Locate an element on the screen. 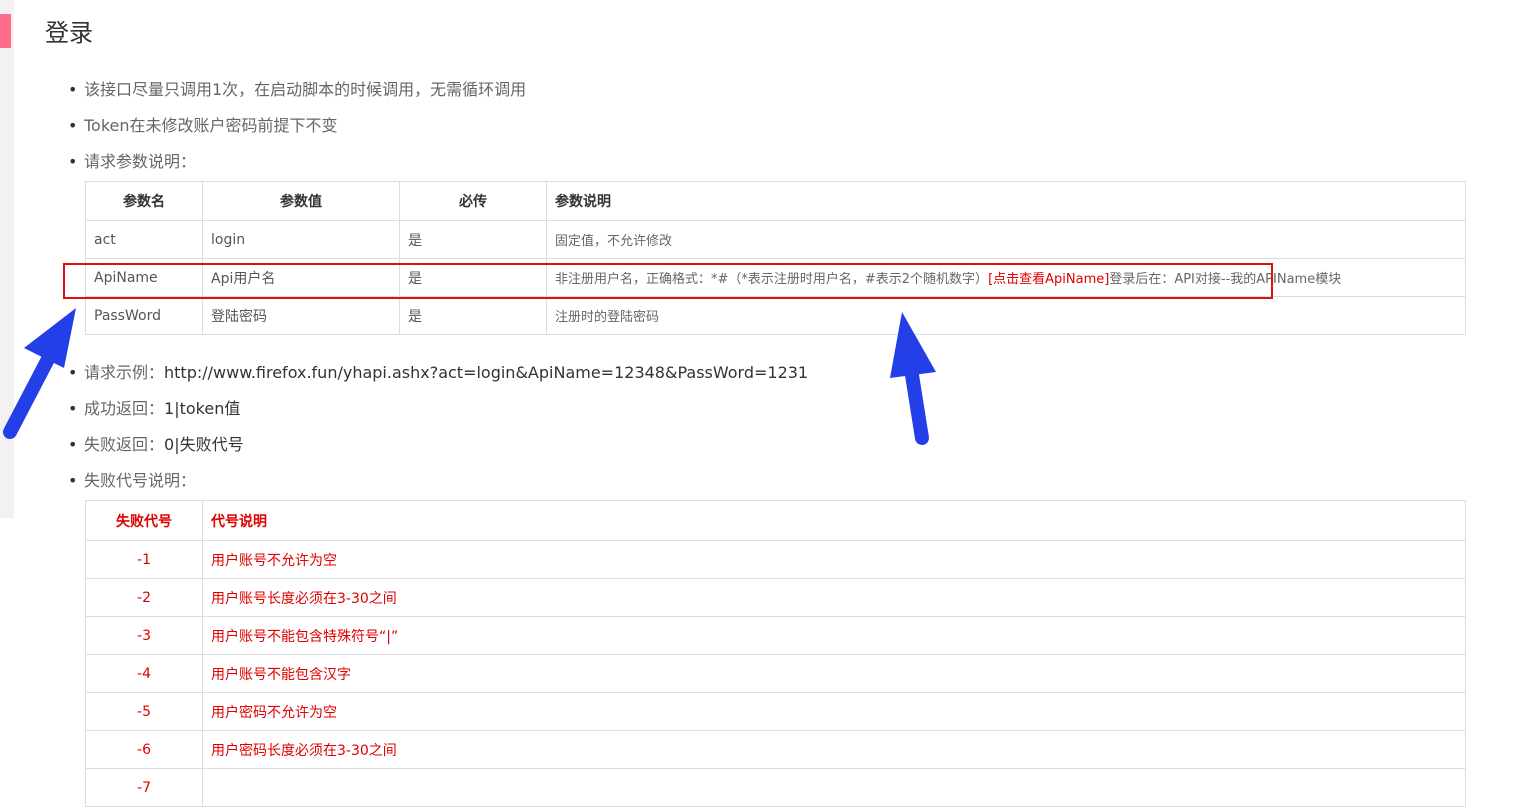 This screenshot has width=1527, height=807. param-name: PassWord is located at coordinates (144, 315).